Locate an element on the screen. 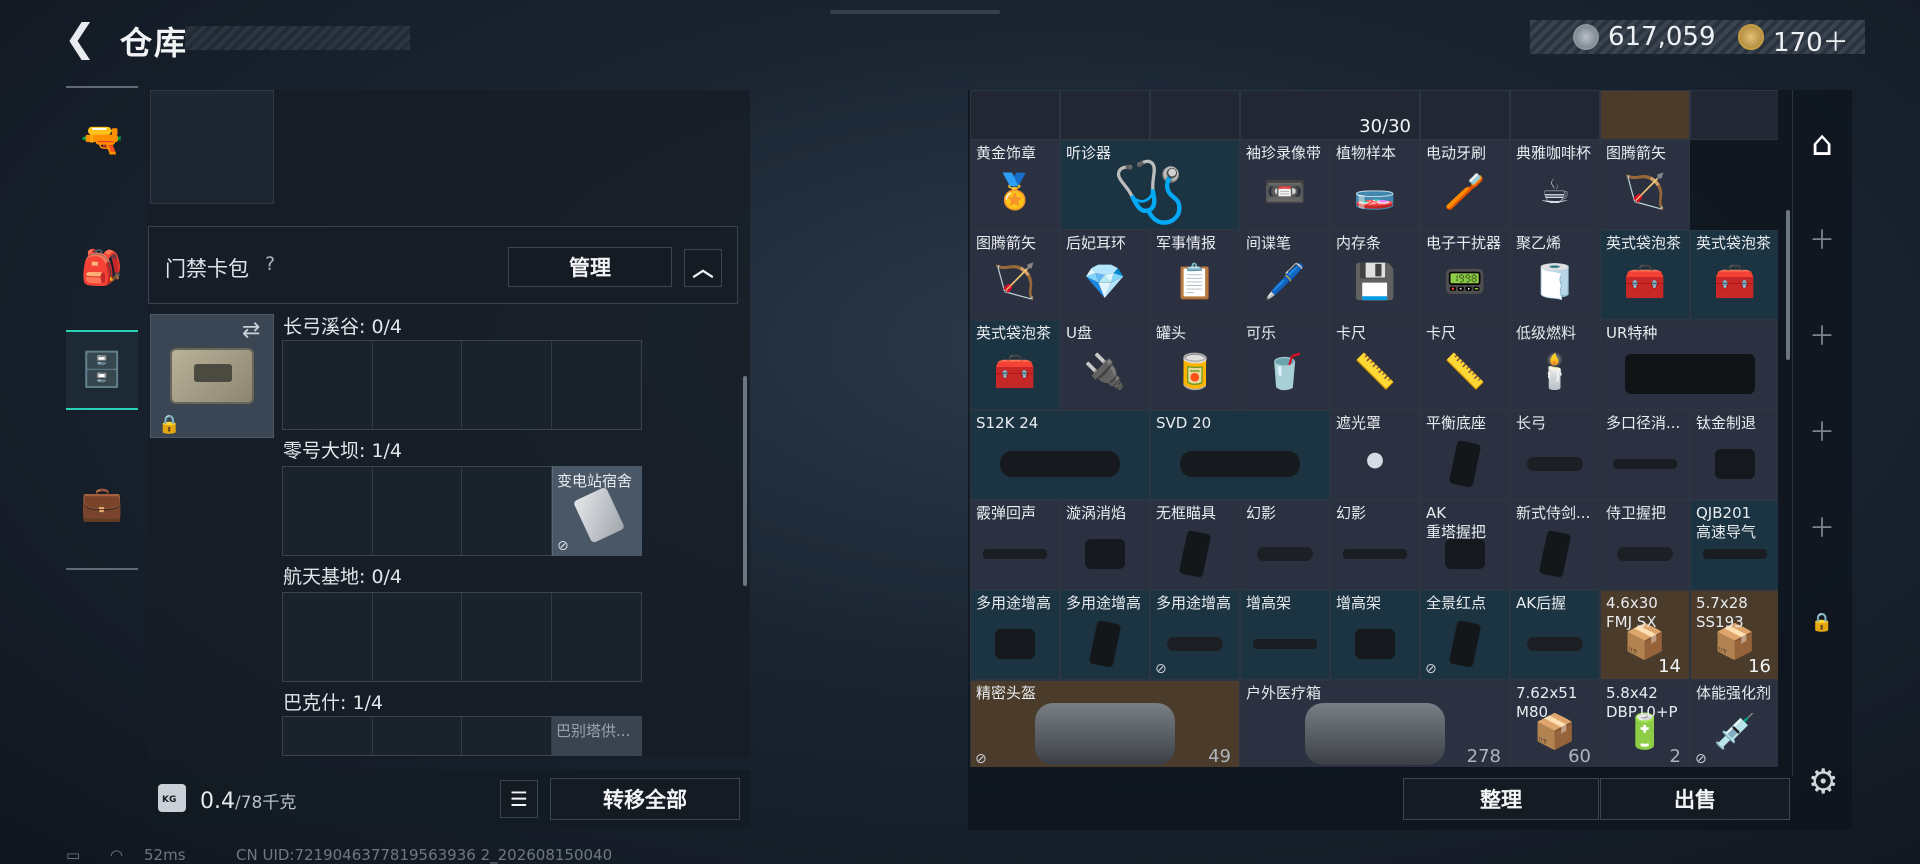 The height and width of the screenshot is (864, 1920). keycard-slot-item: 变电站宿舍 ⊘ is located at coordinates (597, 511).